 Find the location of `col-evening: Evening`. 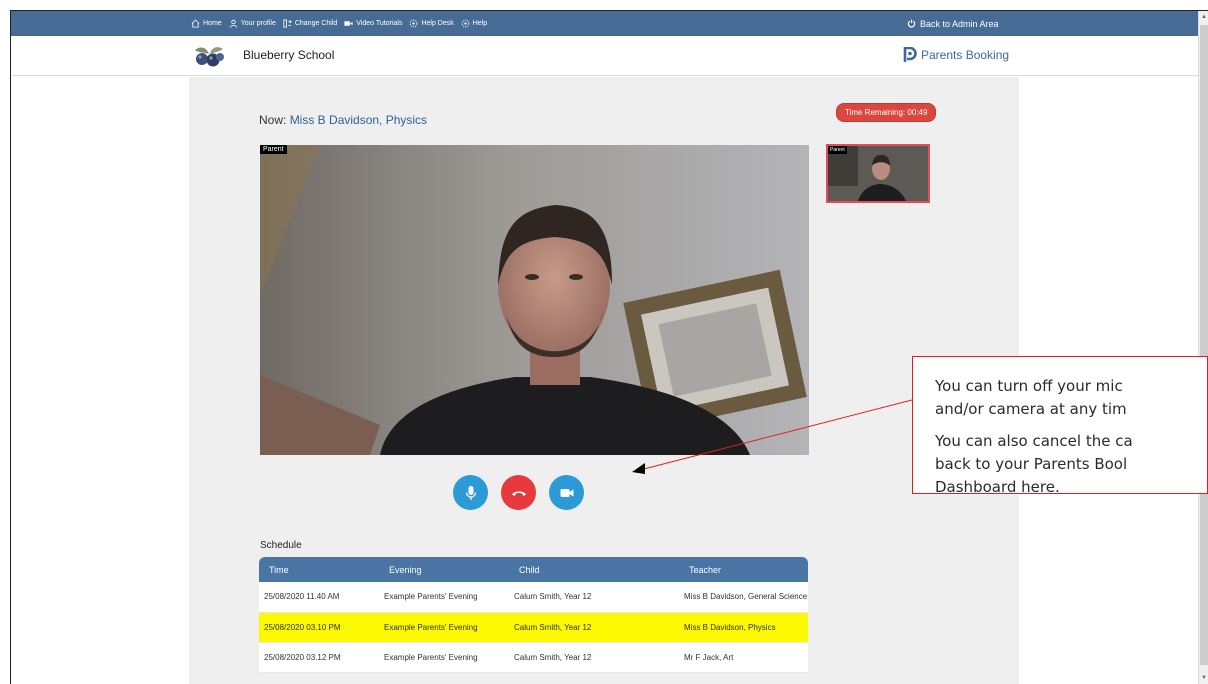

col-evening: Evening is located at coordinates (444, 569).